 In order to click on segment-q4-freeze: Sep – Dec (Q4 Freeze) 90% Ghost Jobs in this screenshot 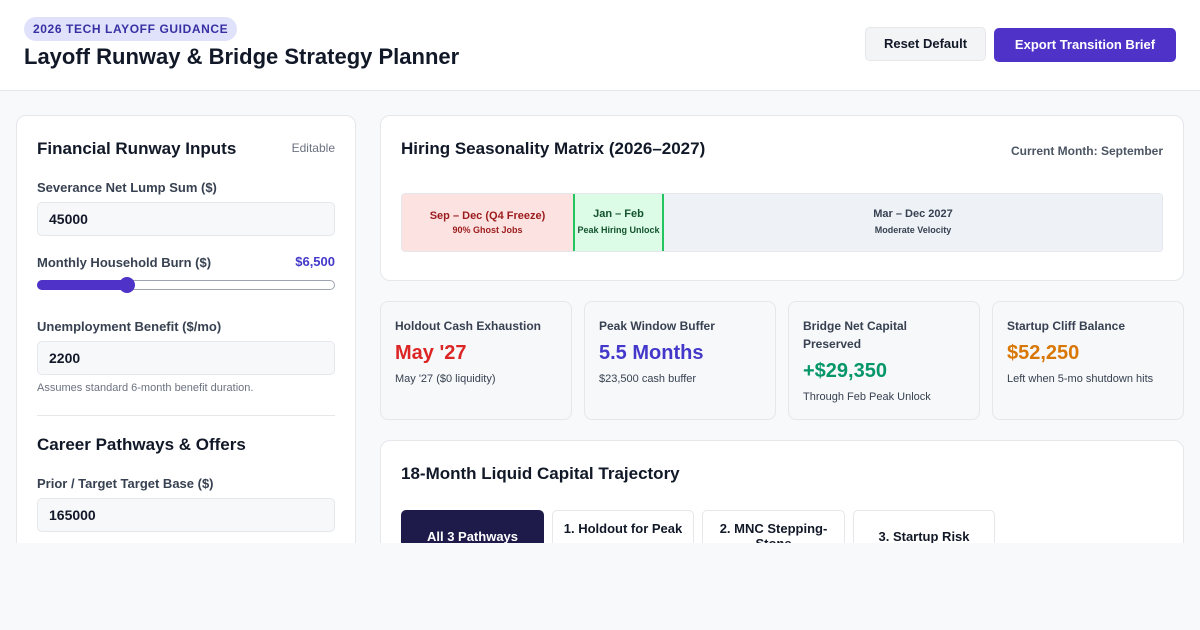, I will do `click(487, 222)`.